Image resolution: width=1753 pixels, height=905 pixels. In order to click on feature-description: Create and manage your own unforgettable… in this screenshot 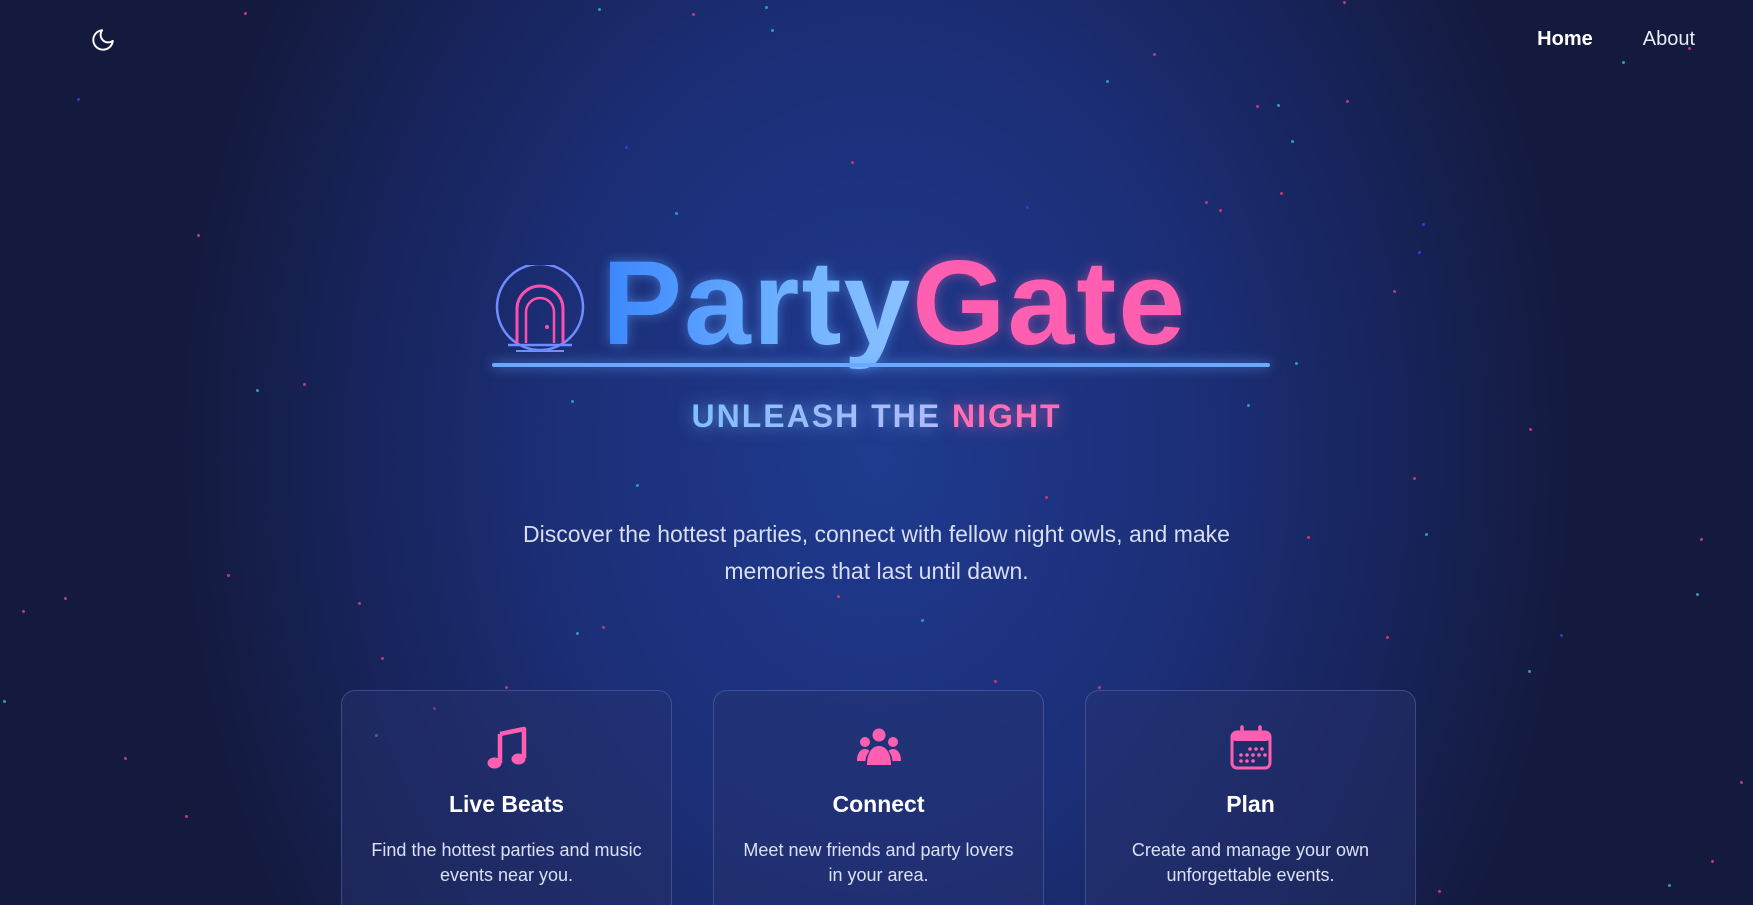, I will do `click(1250, 862)`.